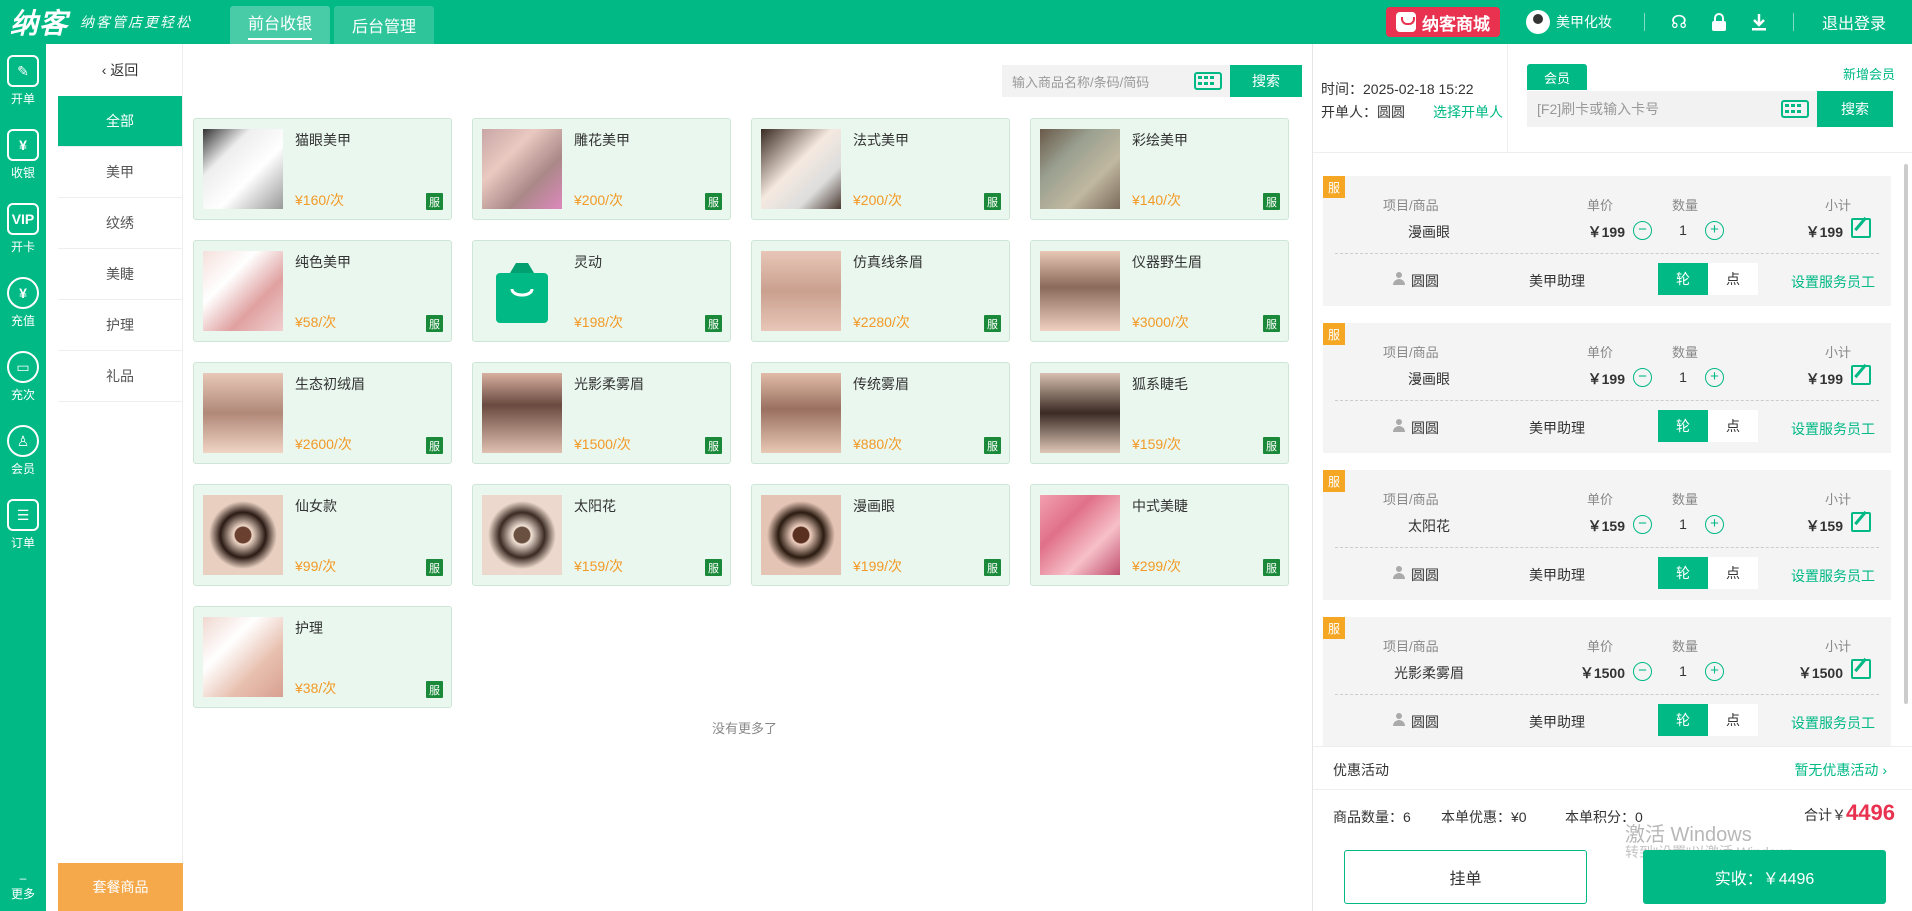 The width and height of the screenshot is (1912, 911). What do you see at coordinates (1685, 205) in the screenshot?
I see `header-qty: 数量` at bounding box center [1685, 205].